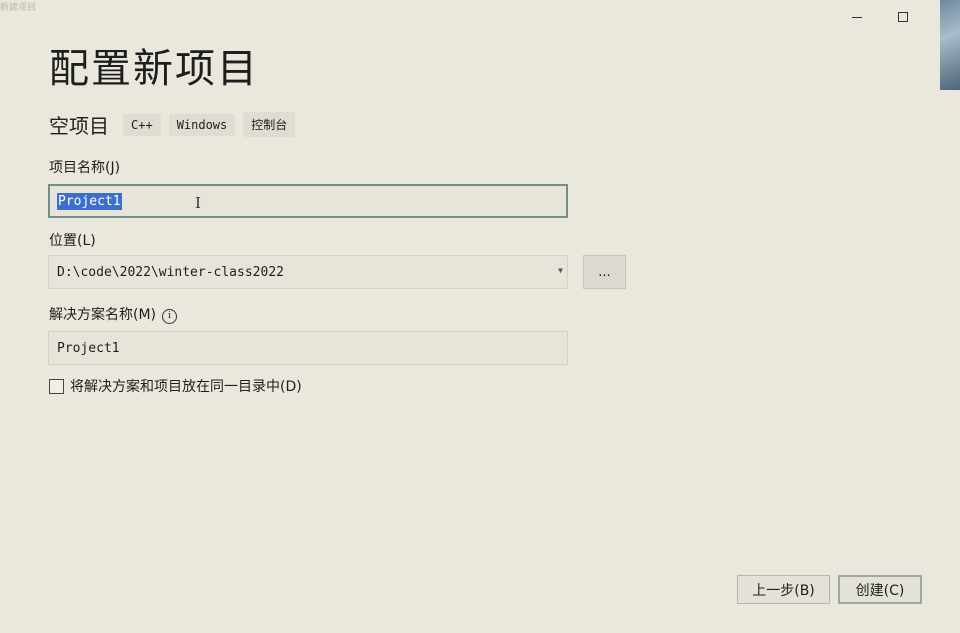  Describe the element at coordinates (103, 315) in the screenshot. I see `solution-name-label: 解决方案名称(M)` at that location.